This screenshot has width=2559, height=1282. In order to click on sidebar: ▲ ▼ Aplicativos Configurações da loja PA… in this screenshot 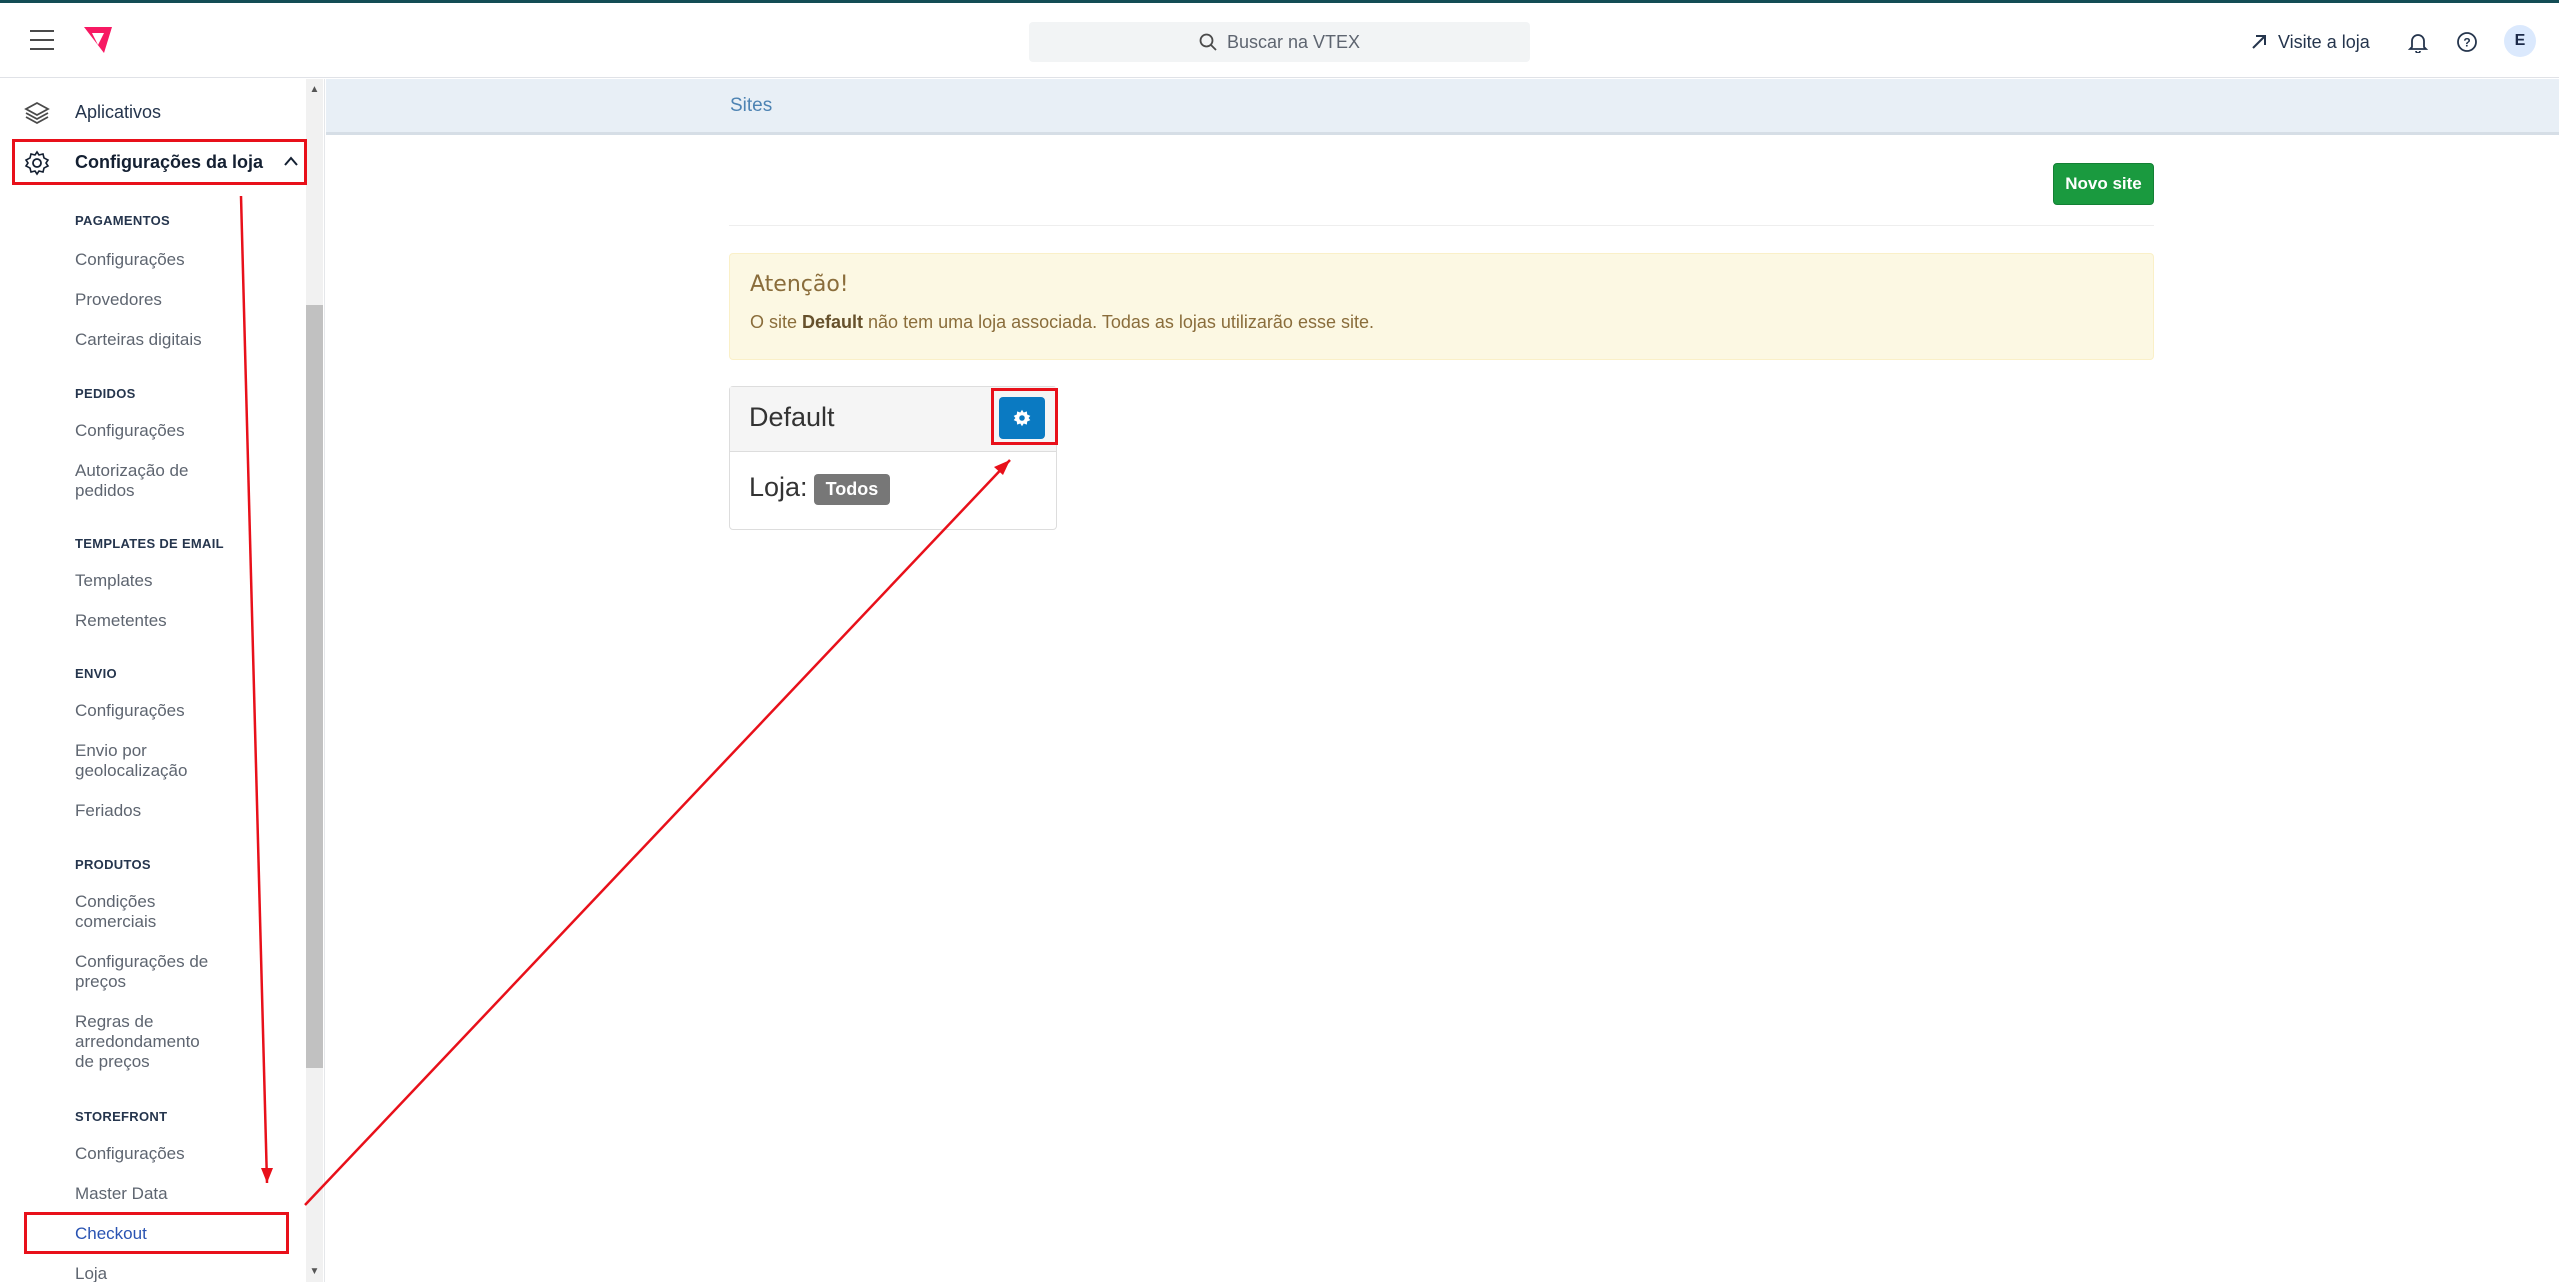, I will do `click(162, 680)`.